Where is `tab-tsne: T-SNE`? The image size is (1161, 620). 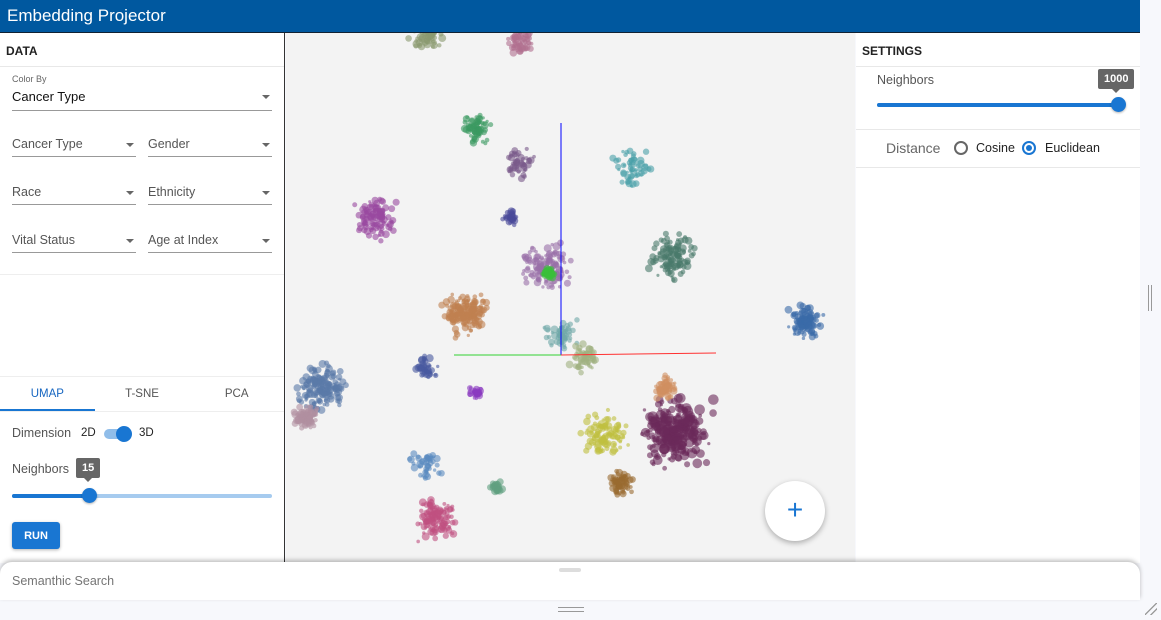
tab-tsne: T-SNE is located at coordinates (142, 394).